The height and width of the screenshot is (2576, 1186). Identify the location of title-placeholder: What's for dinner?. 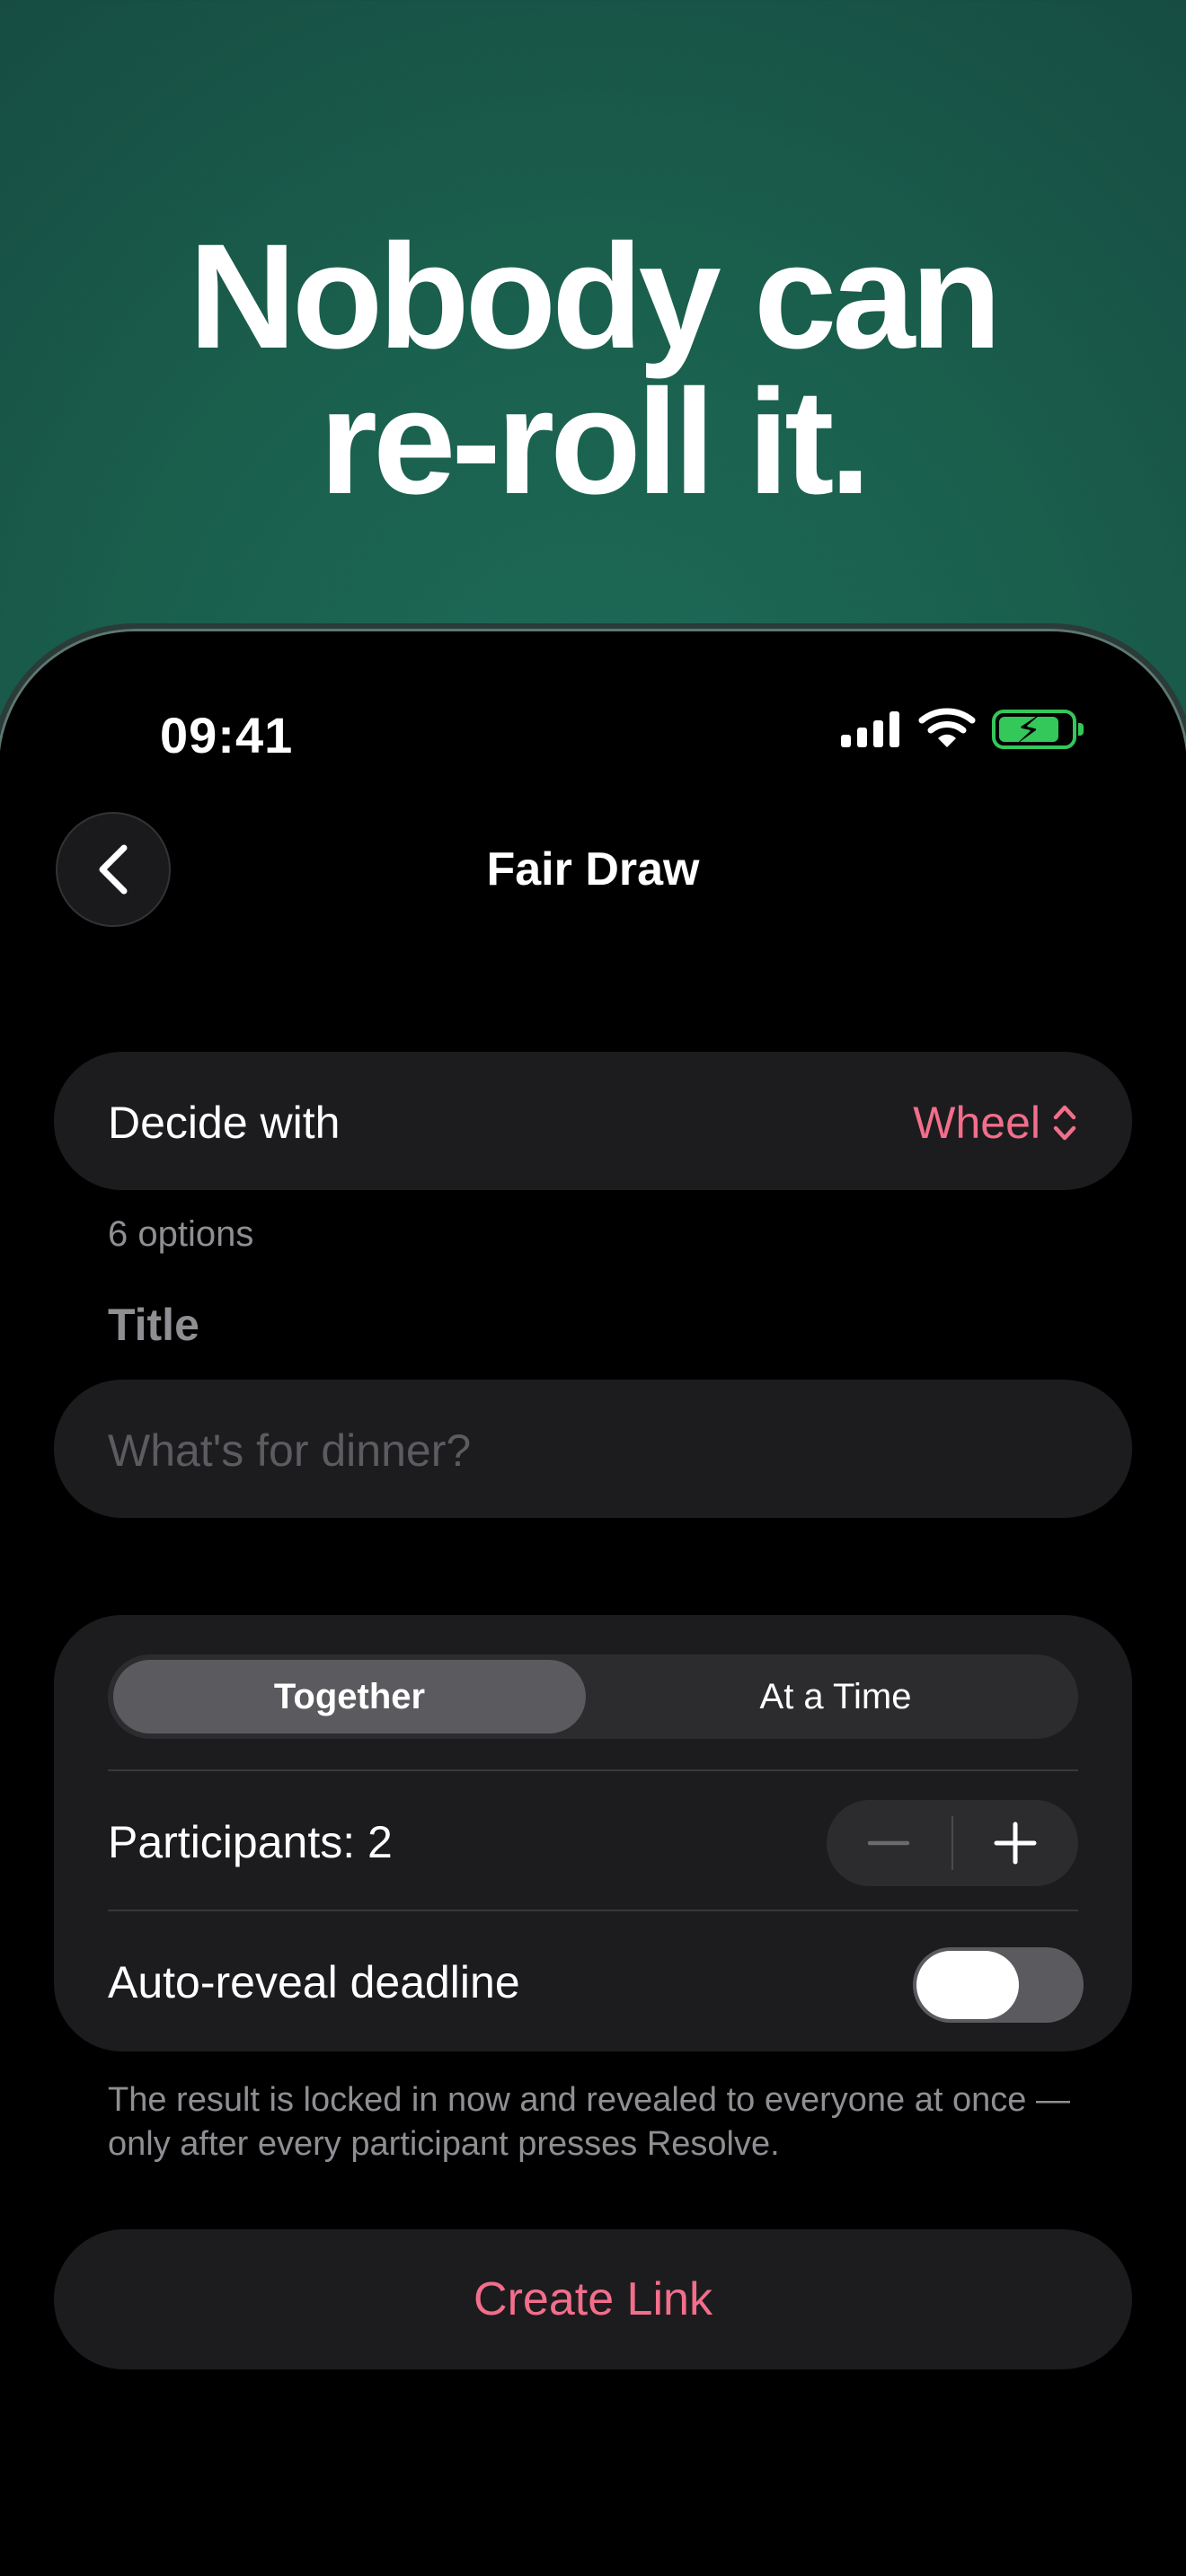
(290, 1450).